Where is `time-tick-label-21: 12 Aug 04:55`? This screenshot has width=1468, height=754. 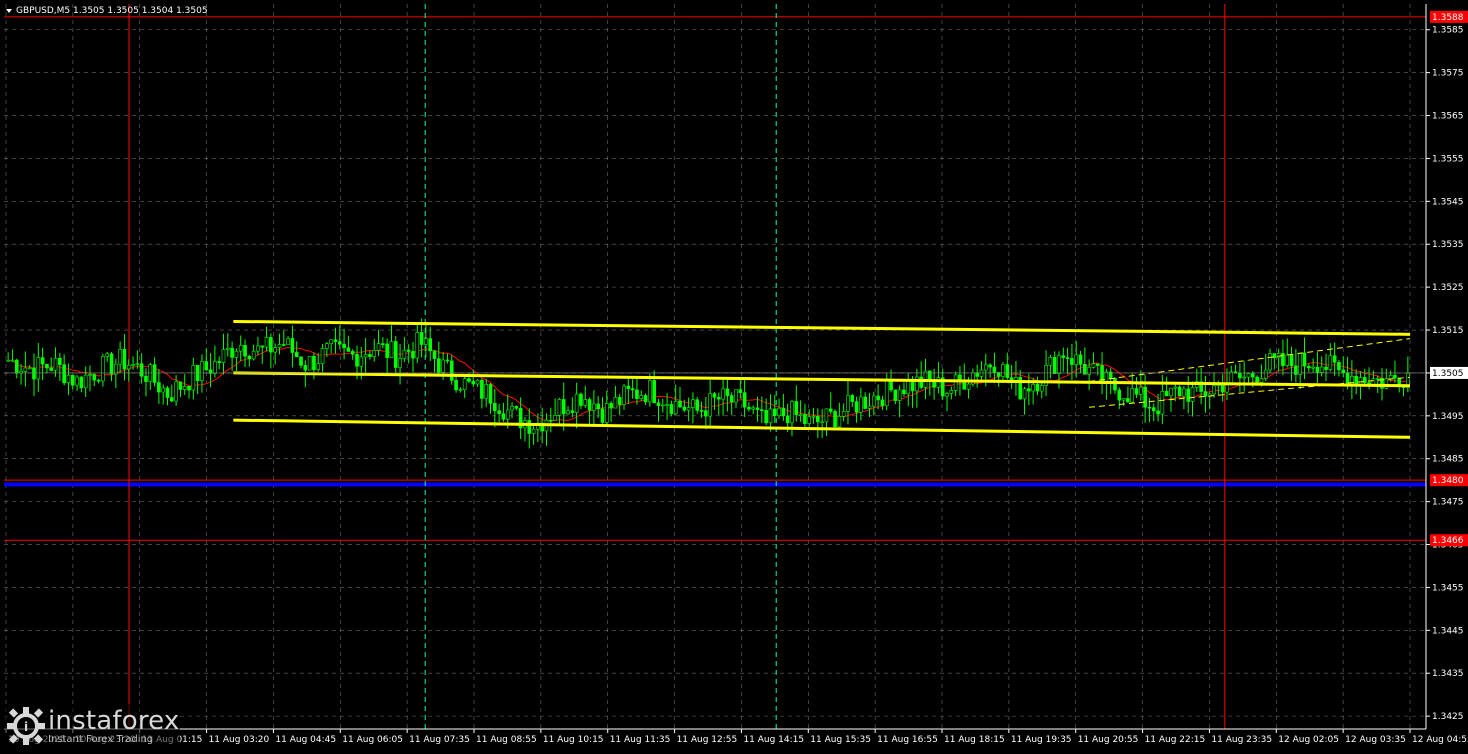 time-tick-label-21: 12 Aug 04:55 is located at coordinates (1440, 740).